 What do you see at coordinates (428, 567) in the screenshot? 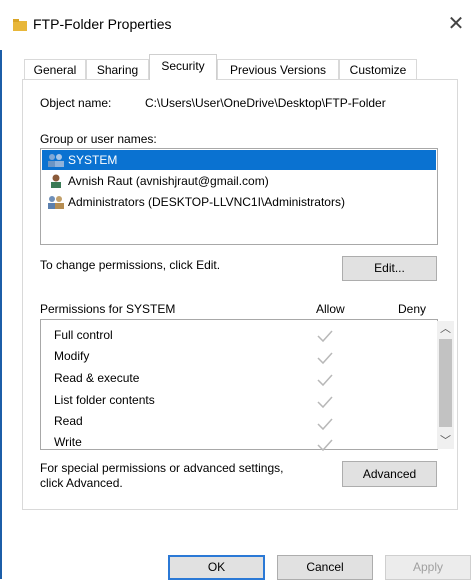
I see `apply-button: Apply` at bounding box center [428, 567].